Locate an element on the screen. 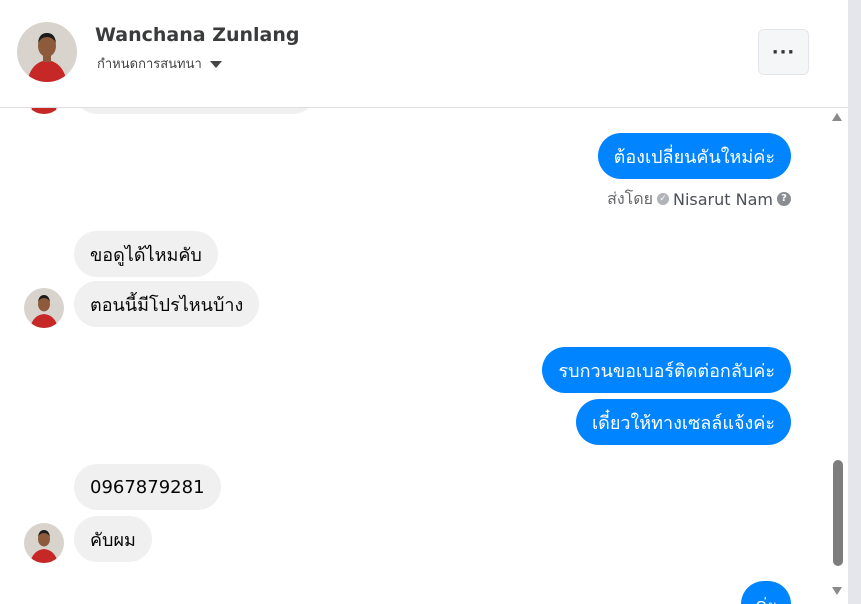 This screenshot has width=861, height=604. sent-by-label: ส่งโดย is located at coordinates (630, 198).